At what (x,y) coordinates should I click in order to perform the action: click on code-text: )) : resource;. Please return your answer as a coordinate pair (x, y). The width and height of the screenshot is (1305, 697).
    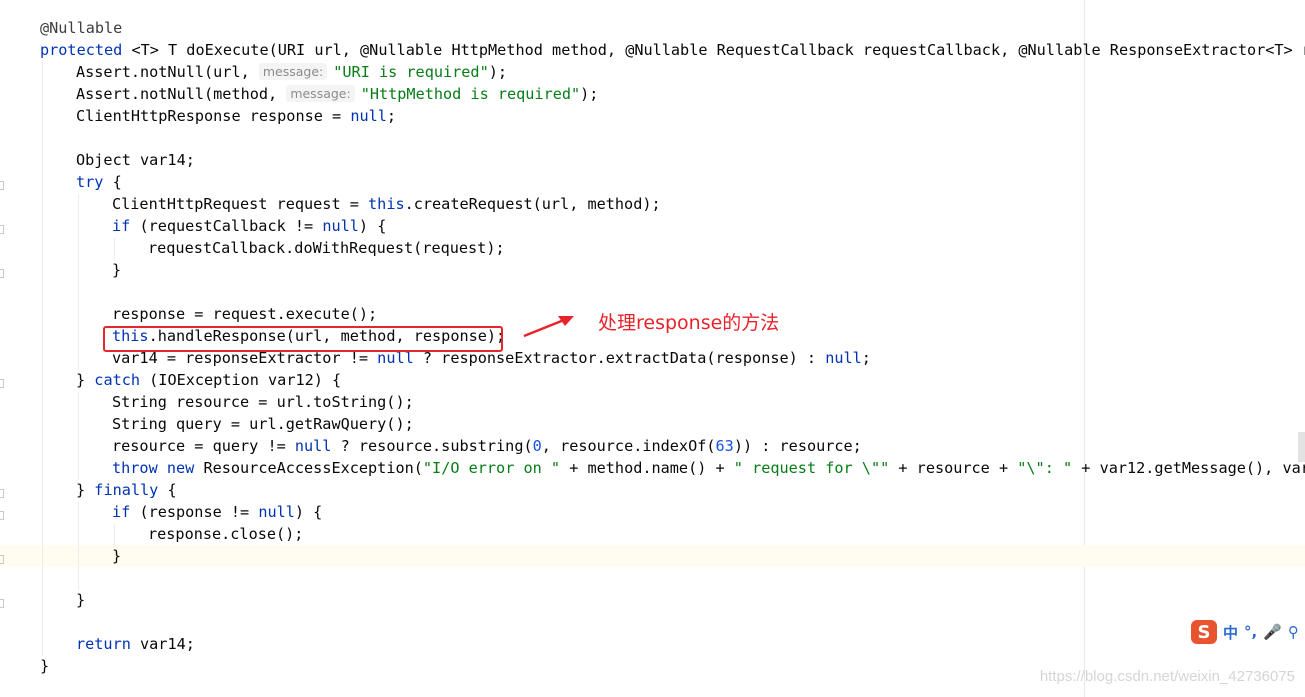
    Looking at the image, I should click on (797, 446).